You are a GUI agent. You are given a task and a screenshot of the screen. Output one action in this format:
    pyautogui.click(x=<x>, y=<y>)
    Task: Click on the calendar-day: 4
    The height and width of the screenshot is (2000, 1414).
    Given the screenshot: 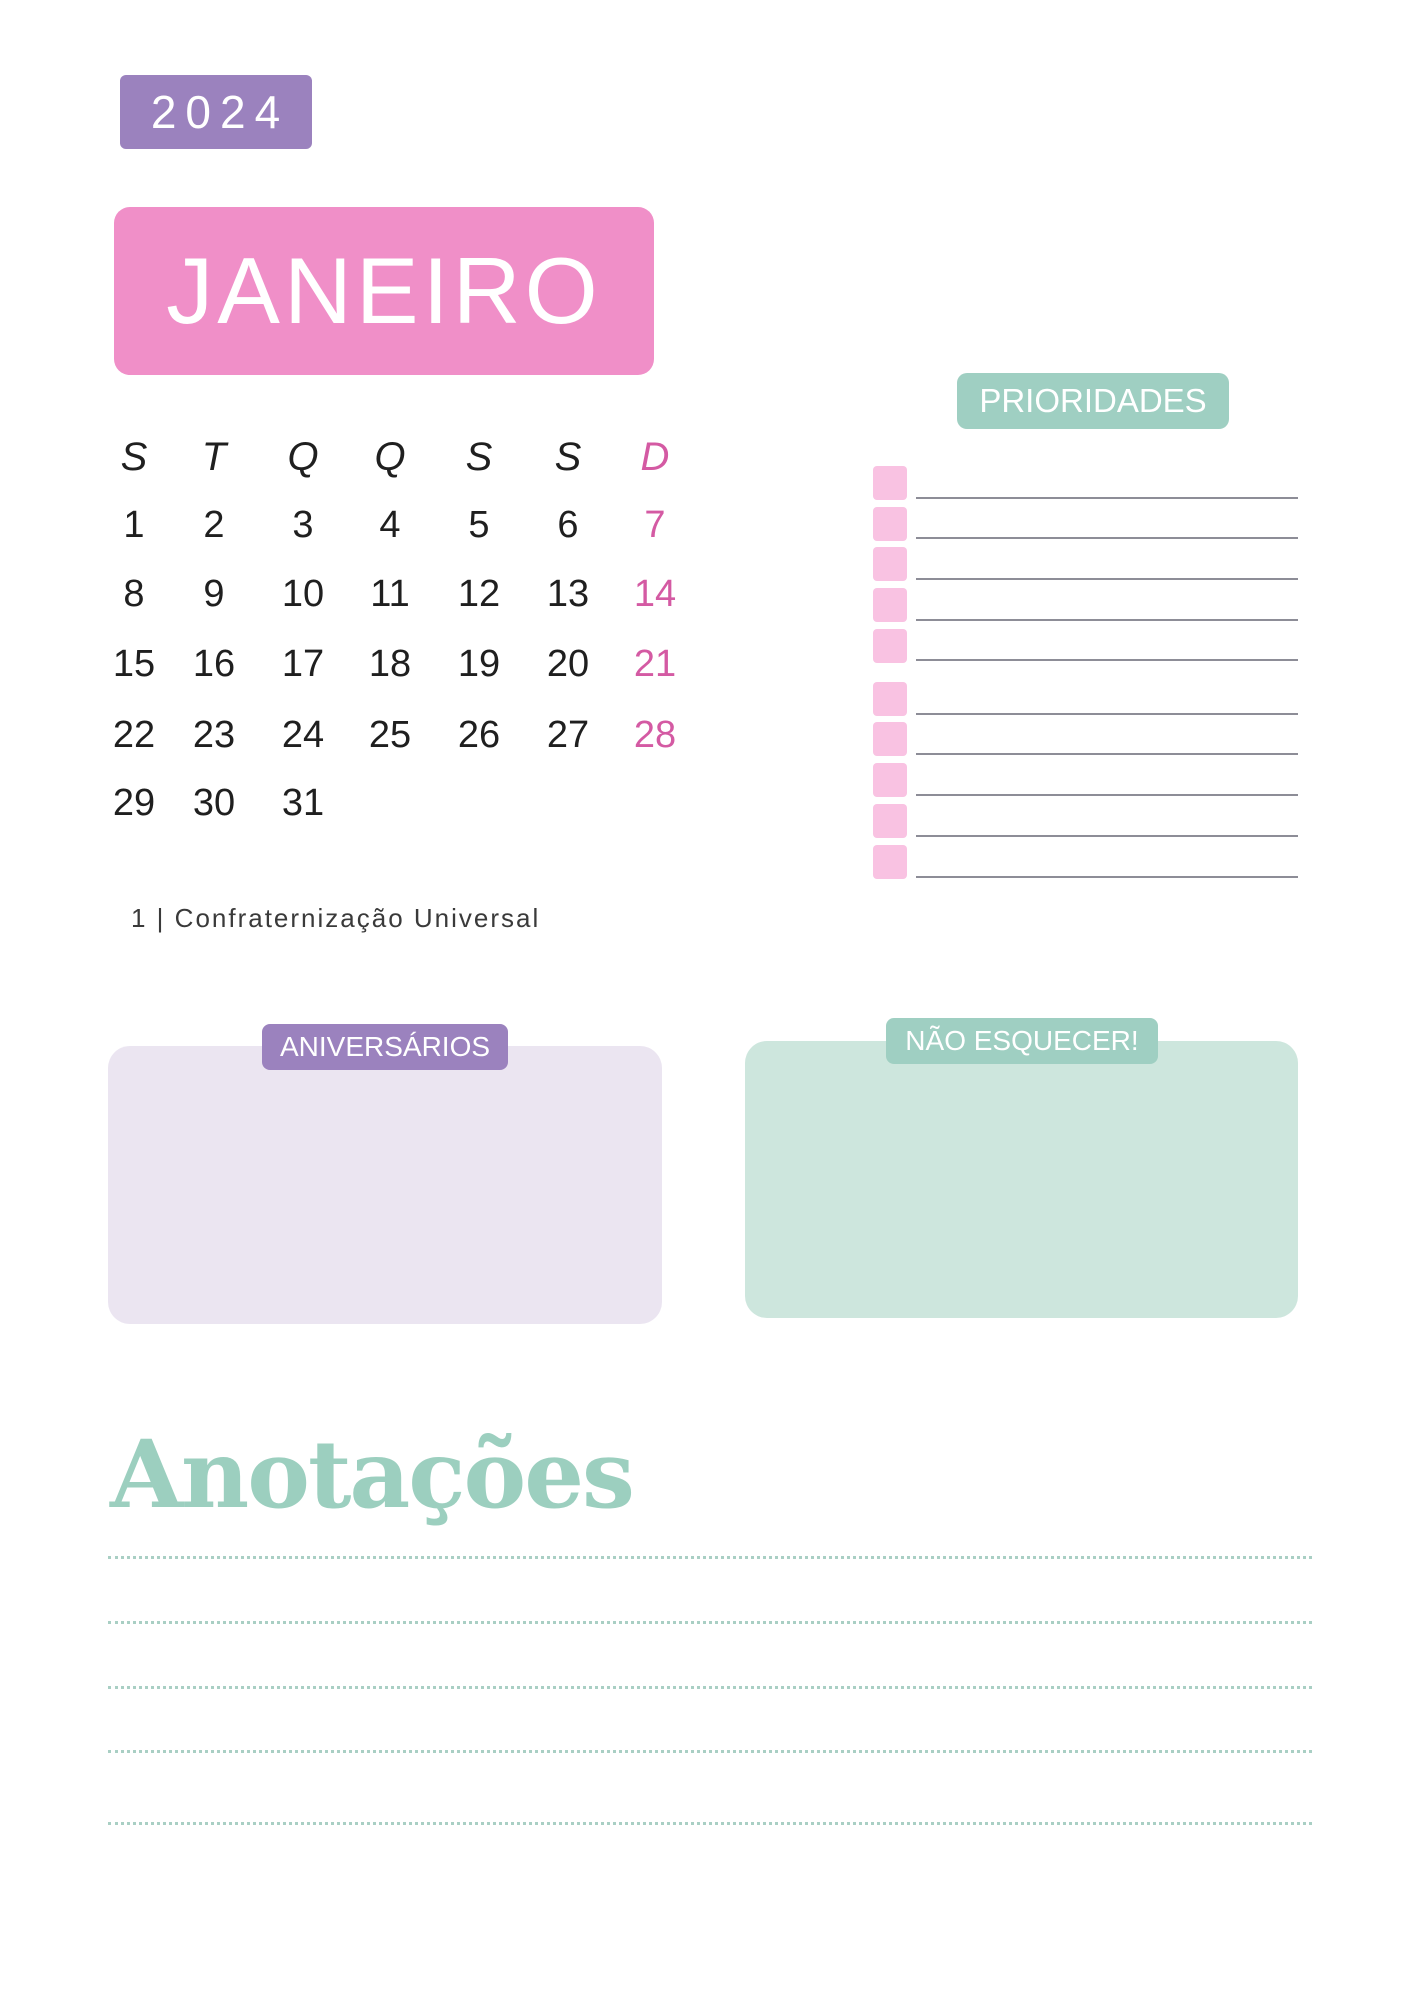 What is the action you would take?
    pyautogui.click(x=390, y=525)
    